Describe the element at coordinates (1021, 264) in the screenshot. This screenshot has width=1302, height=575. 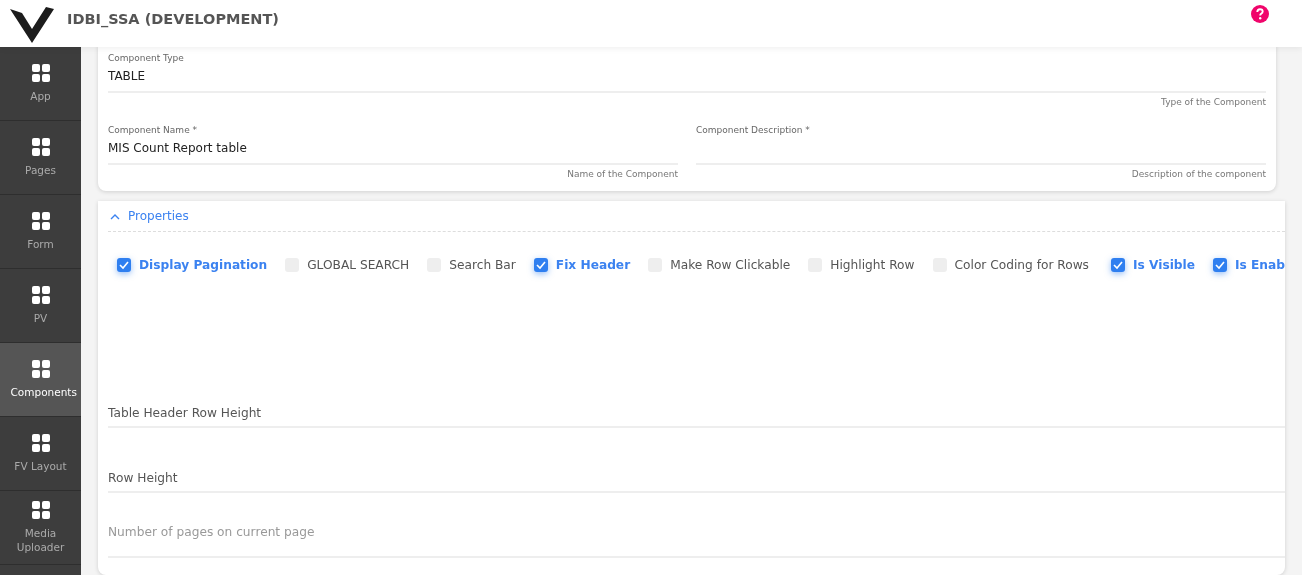
I see `checkbox-label: Color Coding for Rows` at that location.